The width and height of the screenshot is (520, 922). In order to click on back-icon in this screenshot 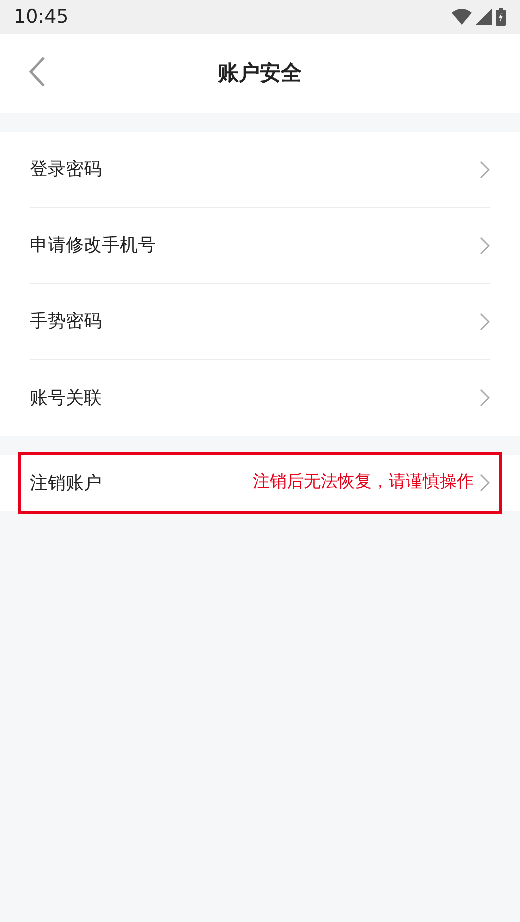, I will do `click(37, 72)`.